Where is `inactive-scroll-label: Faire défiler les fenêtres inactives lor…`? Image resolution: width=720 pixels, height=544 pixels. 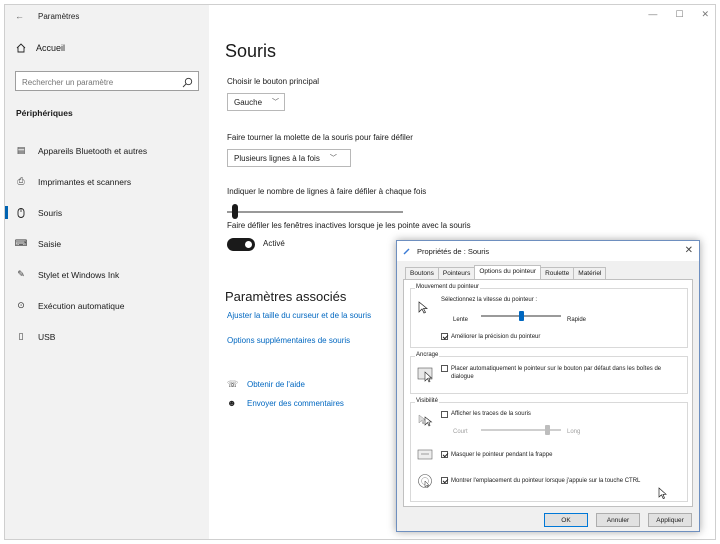 inactive-scroll-label: Faire défiler les fenêtres inactives lor… is located at coordinates (349, 225).